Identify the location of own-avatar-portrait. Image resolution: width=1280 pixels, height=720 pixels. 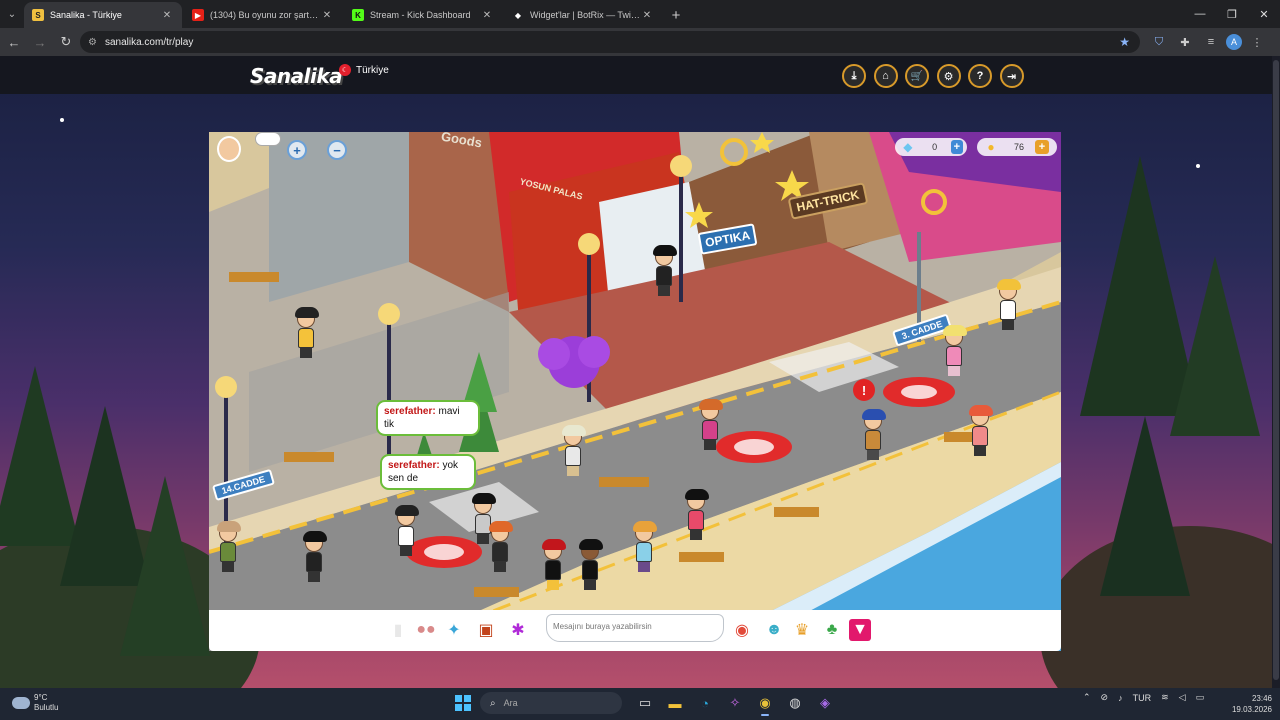
(229, 149).